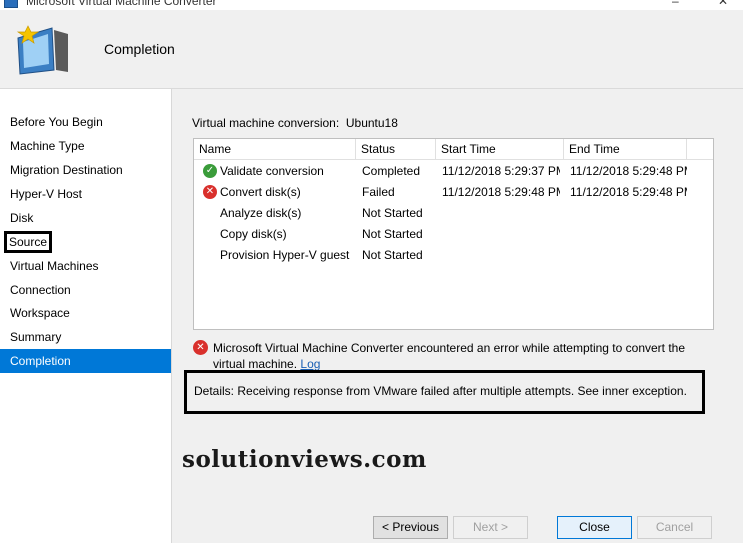  What do you see at coordinates (210, 171) in the screenshot?
I see `success-icon: ✓` at bounding box center [210, 171].